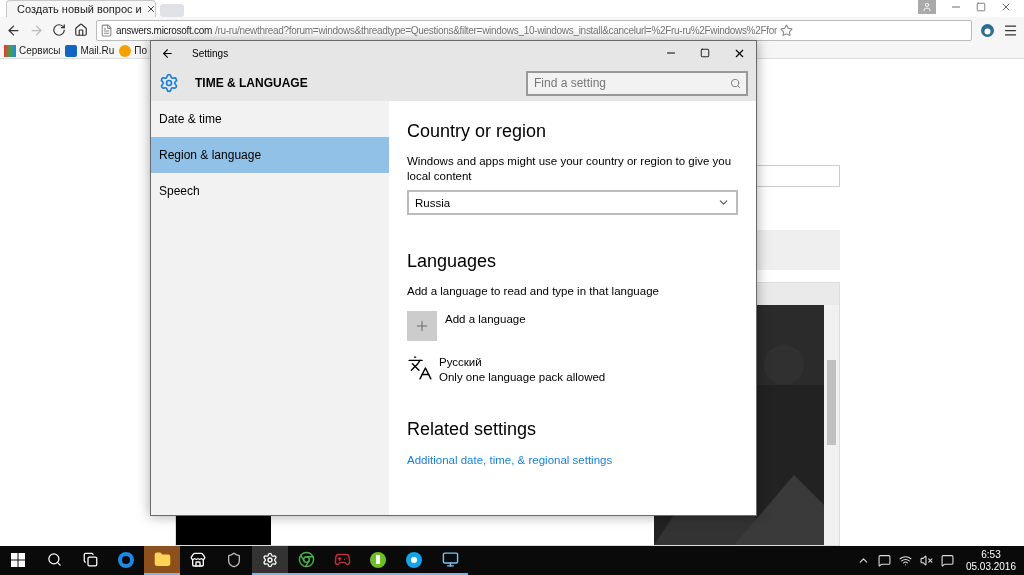 Image resolution: width=1024 pixels, height=575 pixels. Describe the element at coordinates (522, 362) in the screenshot. I see `language-name: Русский` at that location.